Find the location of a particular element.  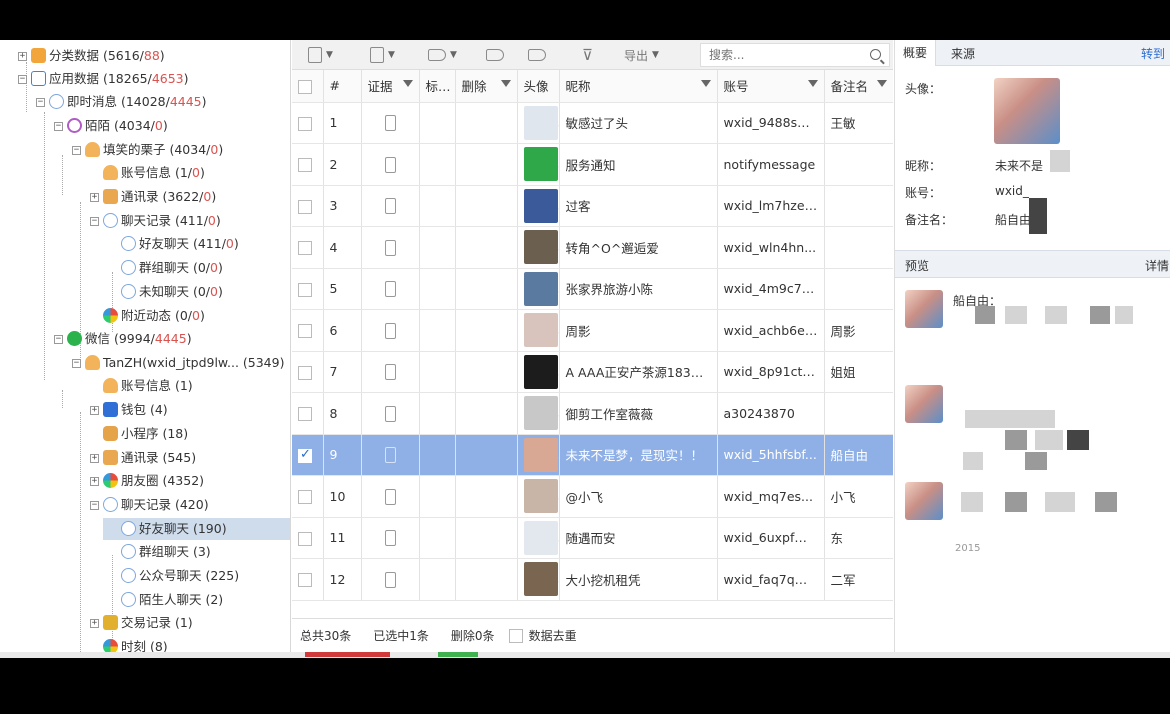

col-nickname: 昵称 is located at coordinates (638, 86).